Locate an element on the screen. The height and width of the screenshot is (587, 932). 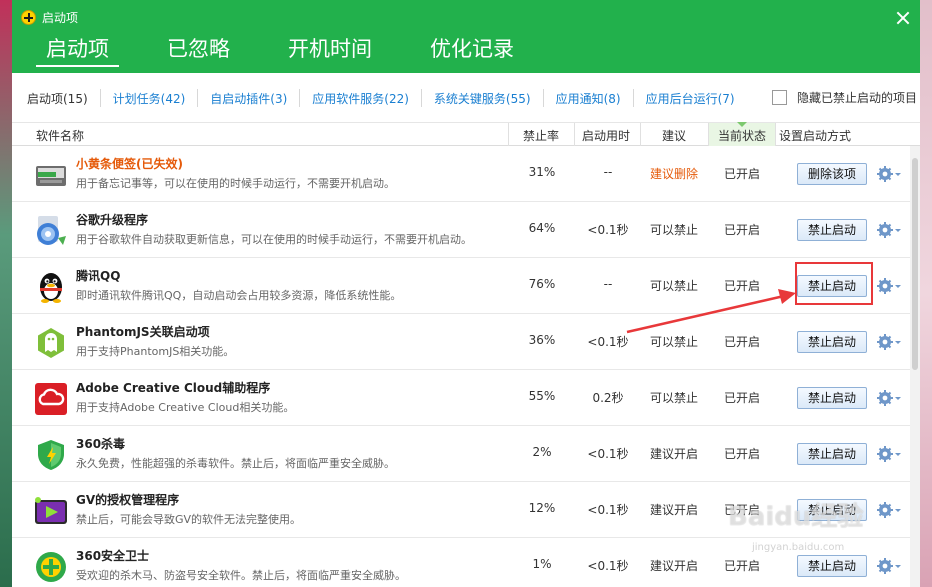
360-logo-icon is located at coordinates (28, 17).